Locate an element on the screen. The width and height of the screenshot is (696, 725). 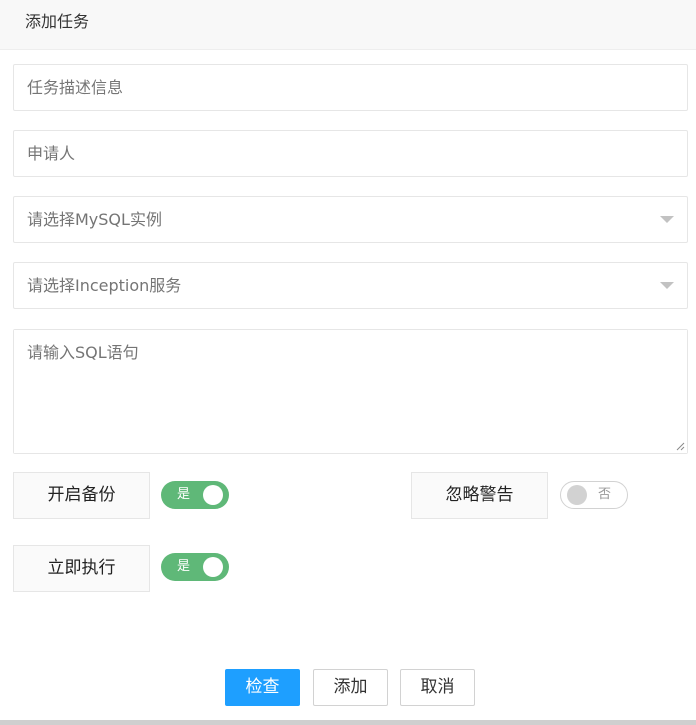
applicant-field is located at coordinates (350, 153).